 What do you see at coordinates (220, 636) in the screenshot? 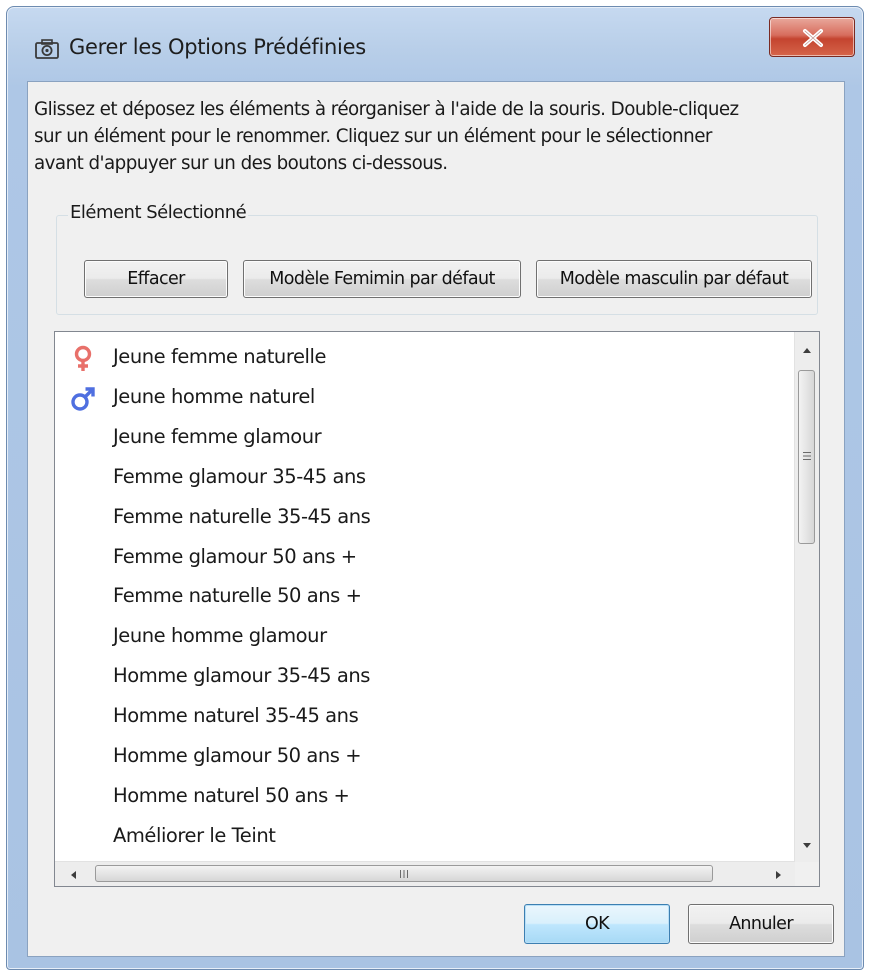
I see `list-item-label: Jeune homme glamour` at bounding box center [220, 636].